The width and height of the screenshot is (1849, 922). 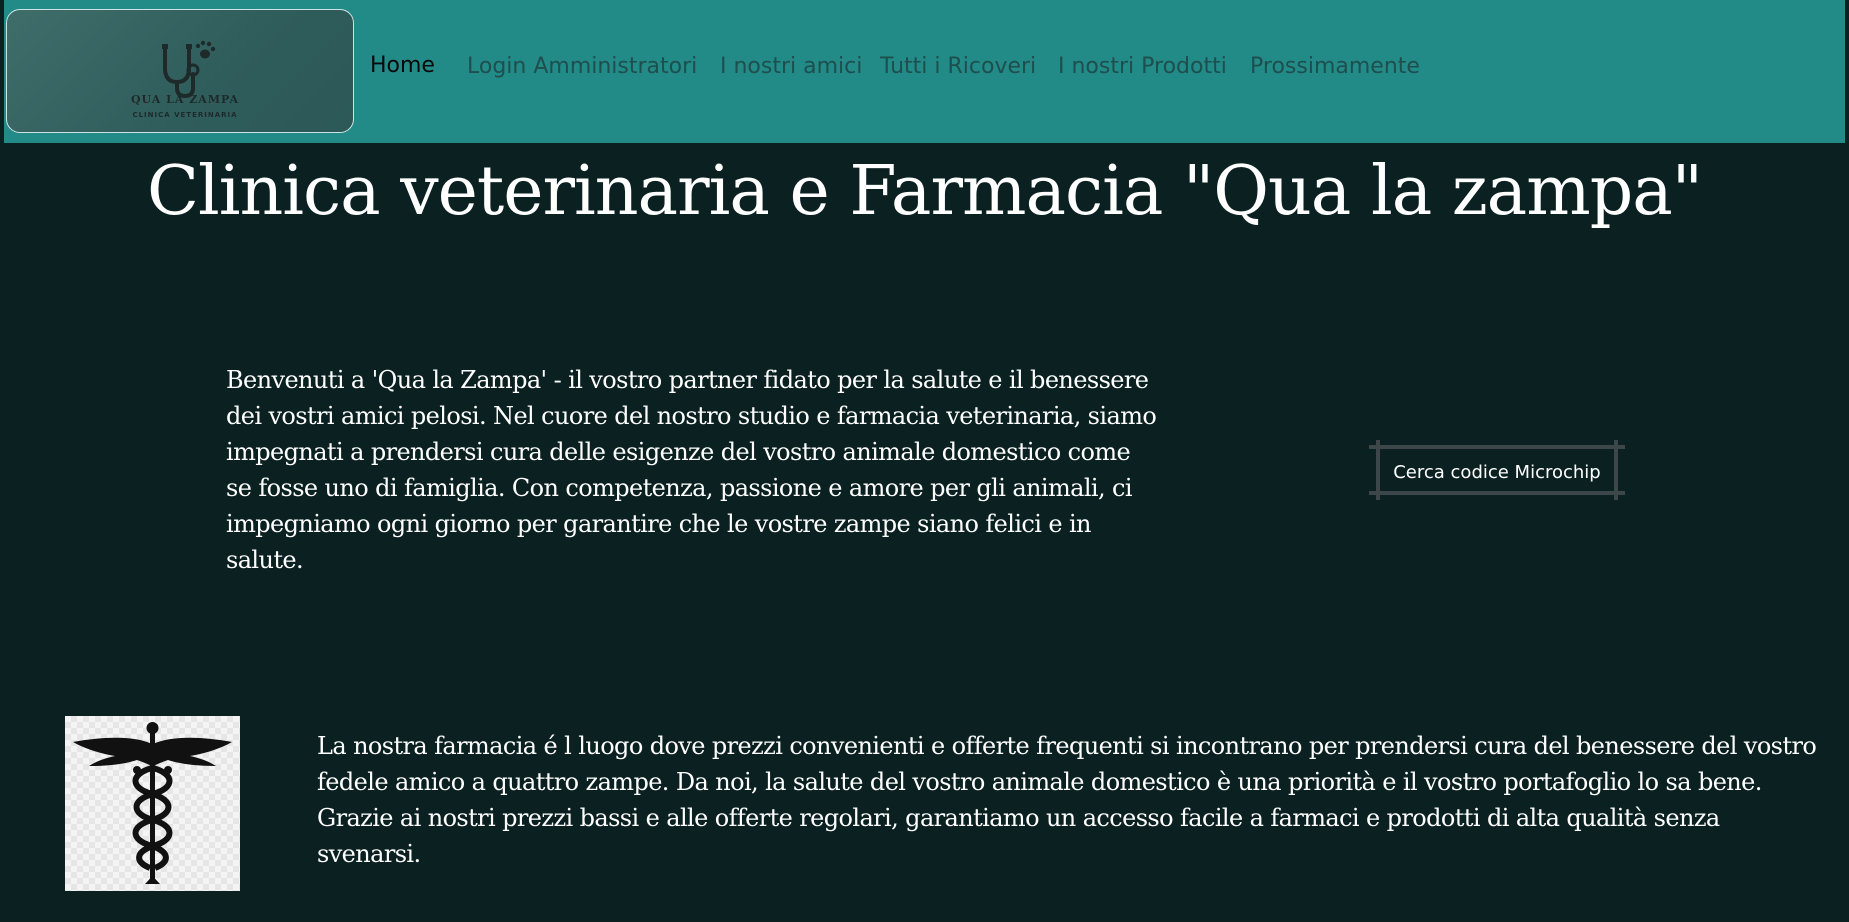 I want to click on microchip-button-label: Cerca codice Microchip, so click(x=1497, y=472).